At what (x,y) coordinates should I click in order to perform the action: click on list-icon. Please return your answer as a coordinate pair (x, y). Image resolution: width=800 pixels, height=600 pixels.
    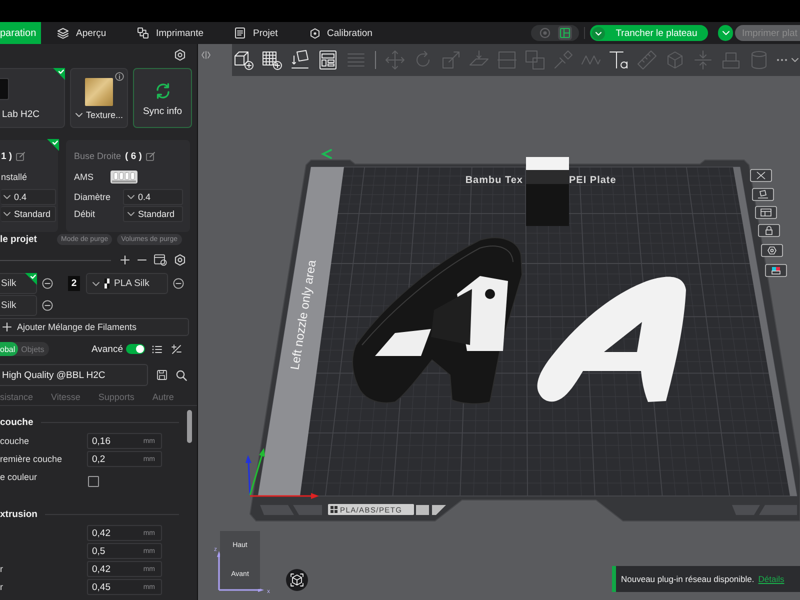
    Looking at the image, I should click on (157, 349).